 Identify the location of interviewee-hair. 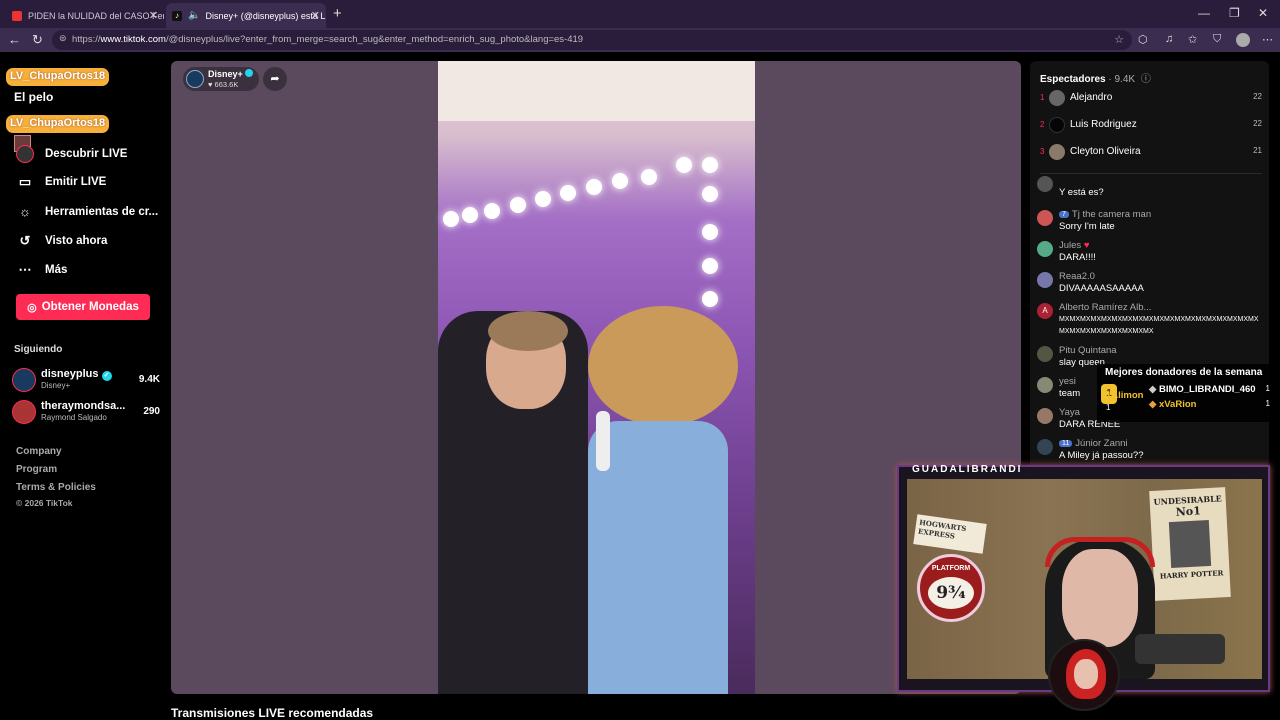
(663, 366).